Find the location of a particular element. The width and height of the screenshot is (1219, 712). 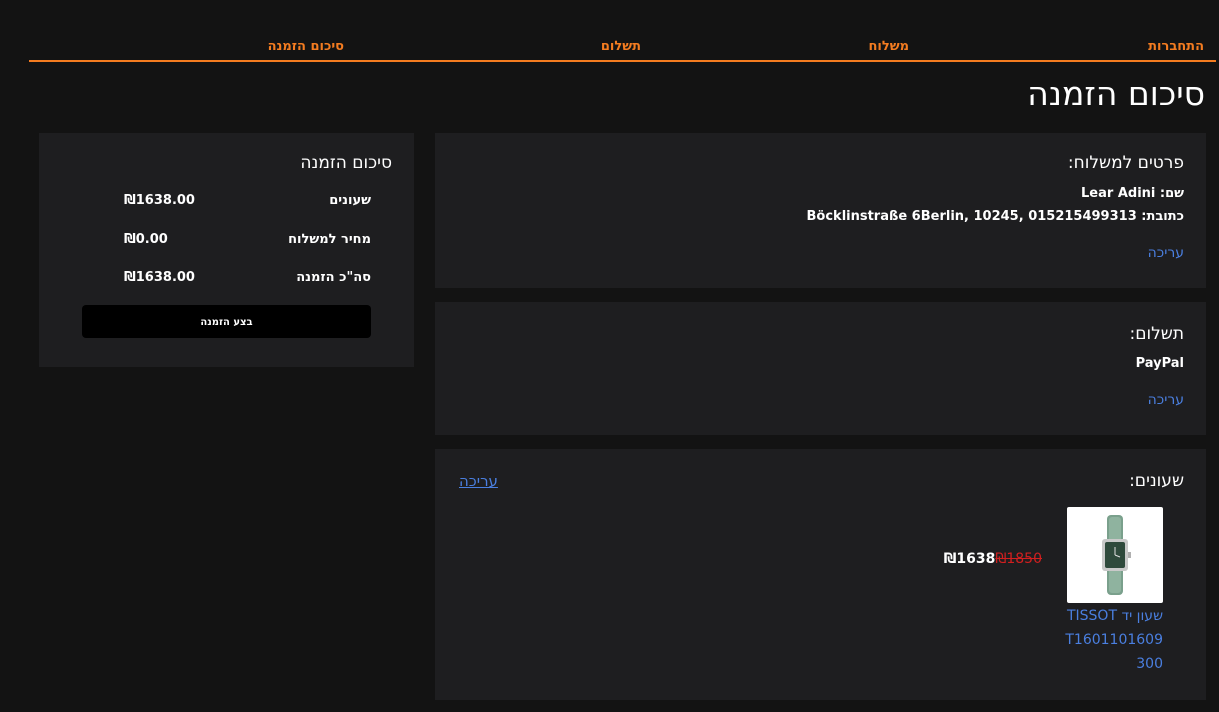

shipping-heading: פרטים למשלוח: is located at coordinates (1125, 163).